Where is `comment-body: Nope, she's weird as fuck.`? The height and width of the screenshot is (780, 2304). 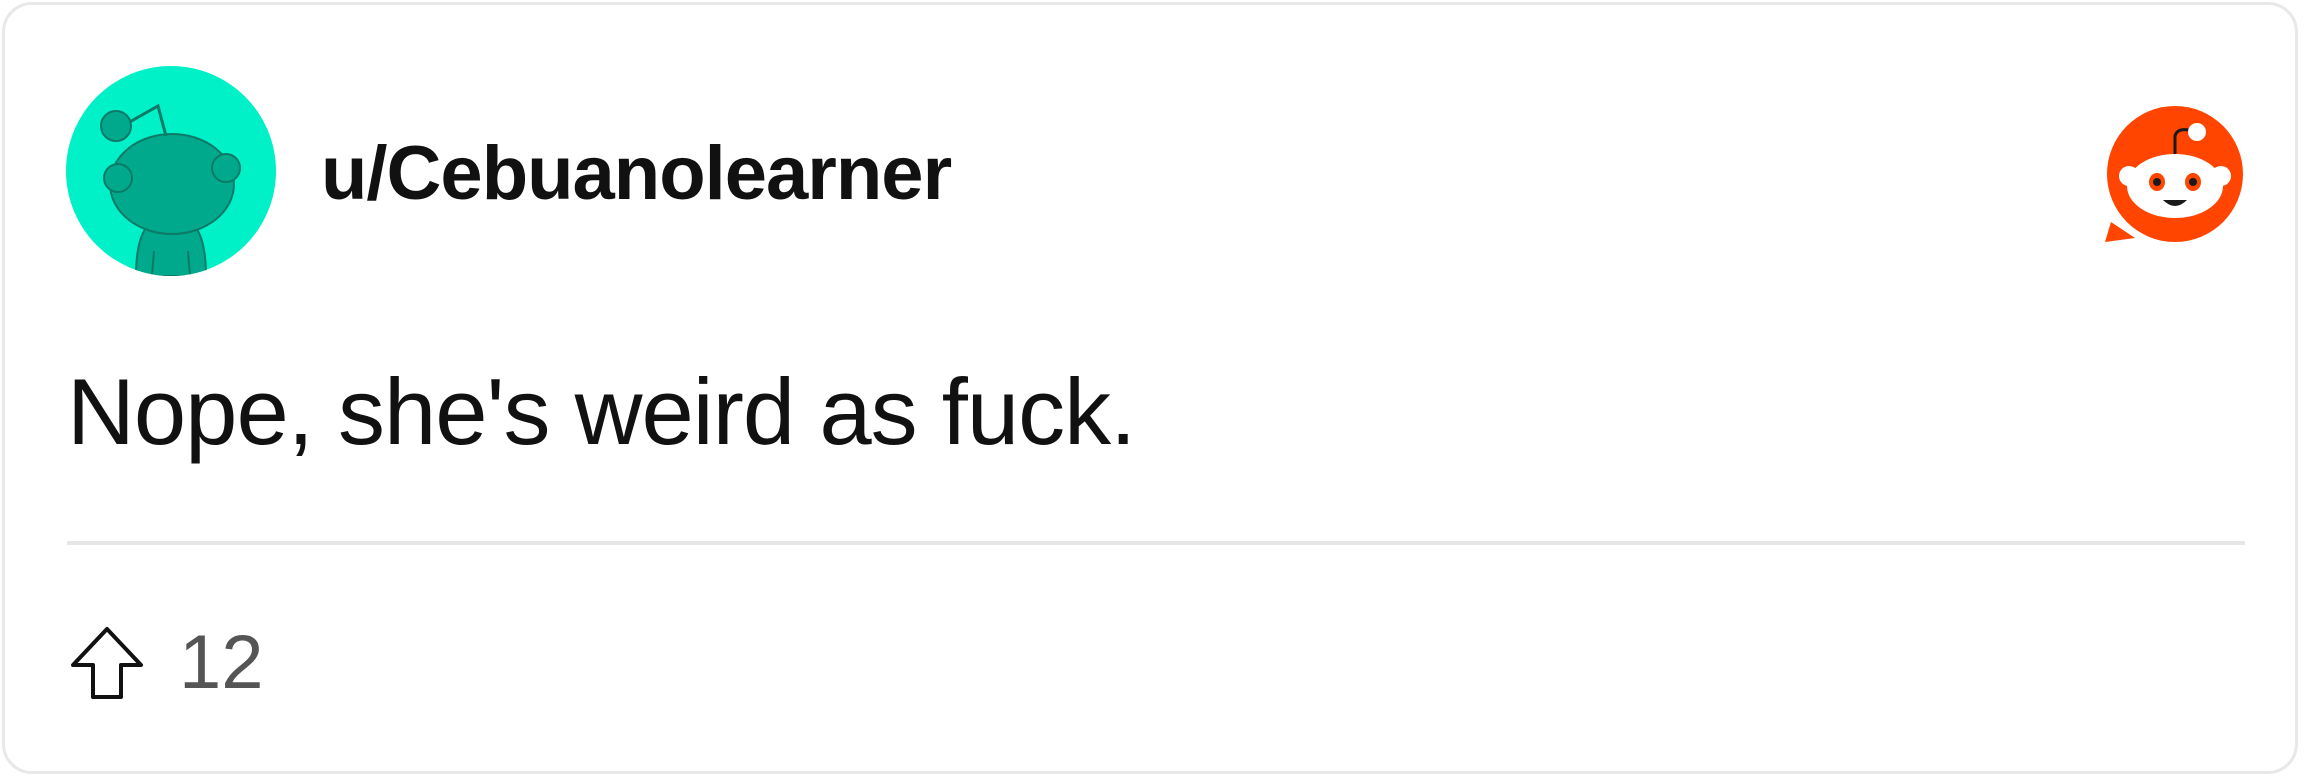 comment-body: Nope, she's weird as fuck. is located at coordinates (601, 411).